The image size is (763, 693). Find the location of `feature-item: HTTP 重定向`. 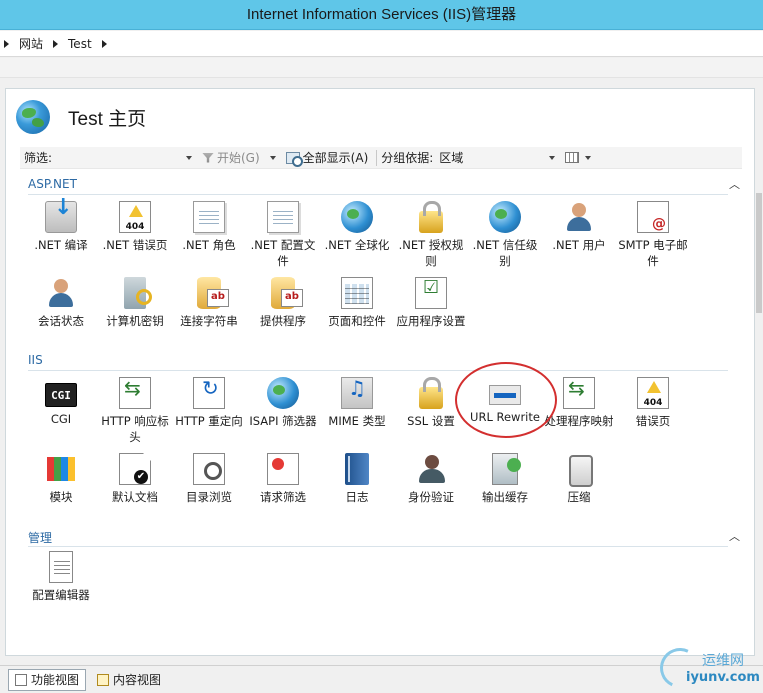

feature-item: HTTP 重定向 is located at coordinates (209, 403).